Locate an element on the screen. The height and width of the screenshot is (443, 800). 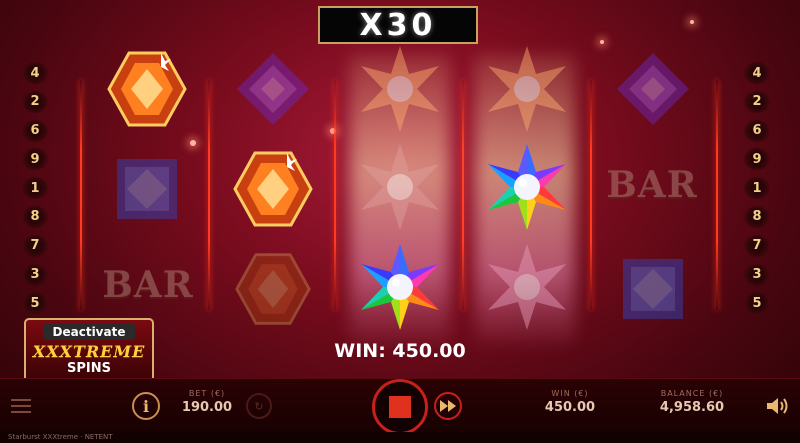
autoplay-icon: ↻ is located at coordinates (259, 406).